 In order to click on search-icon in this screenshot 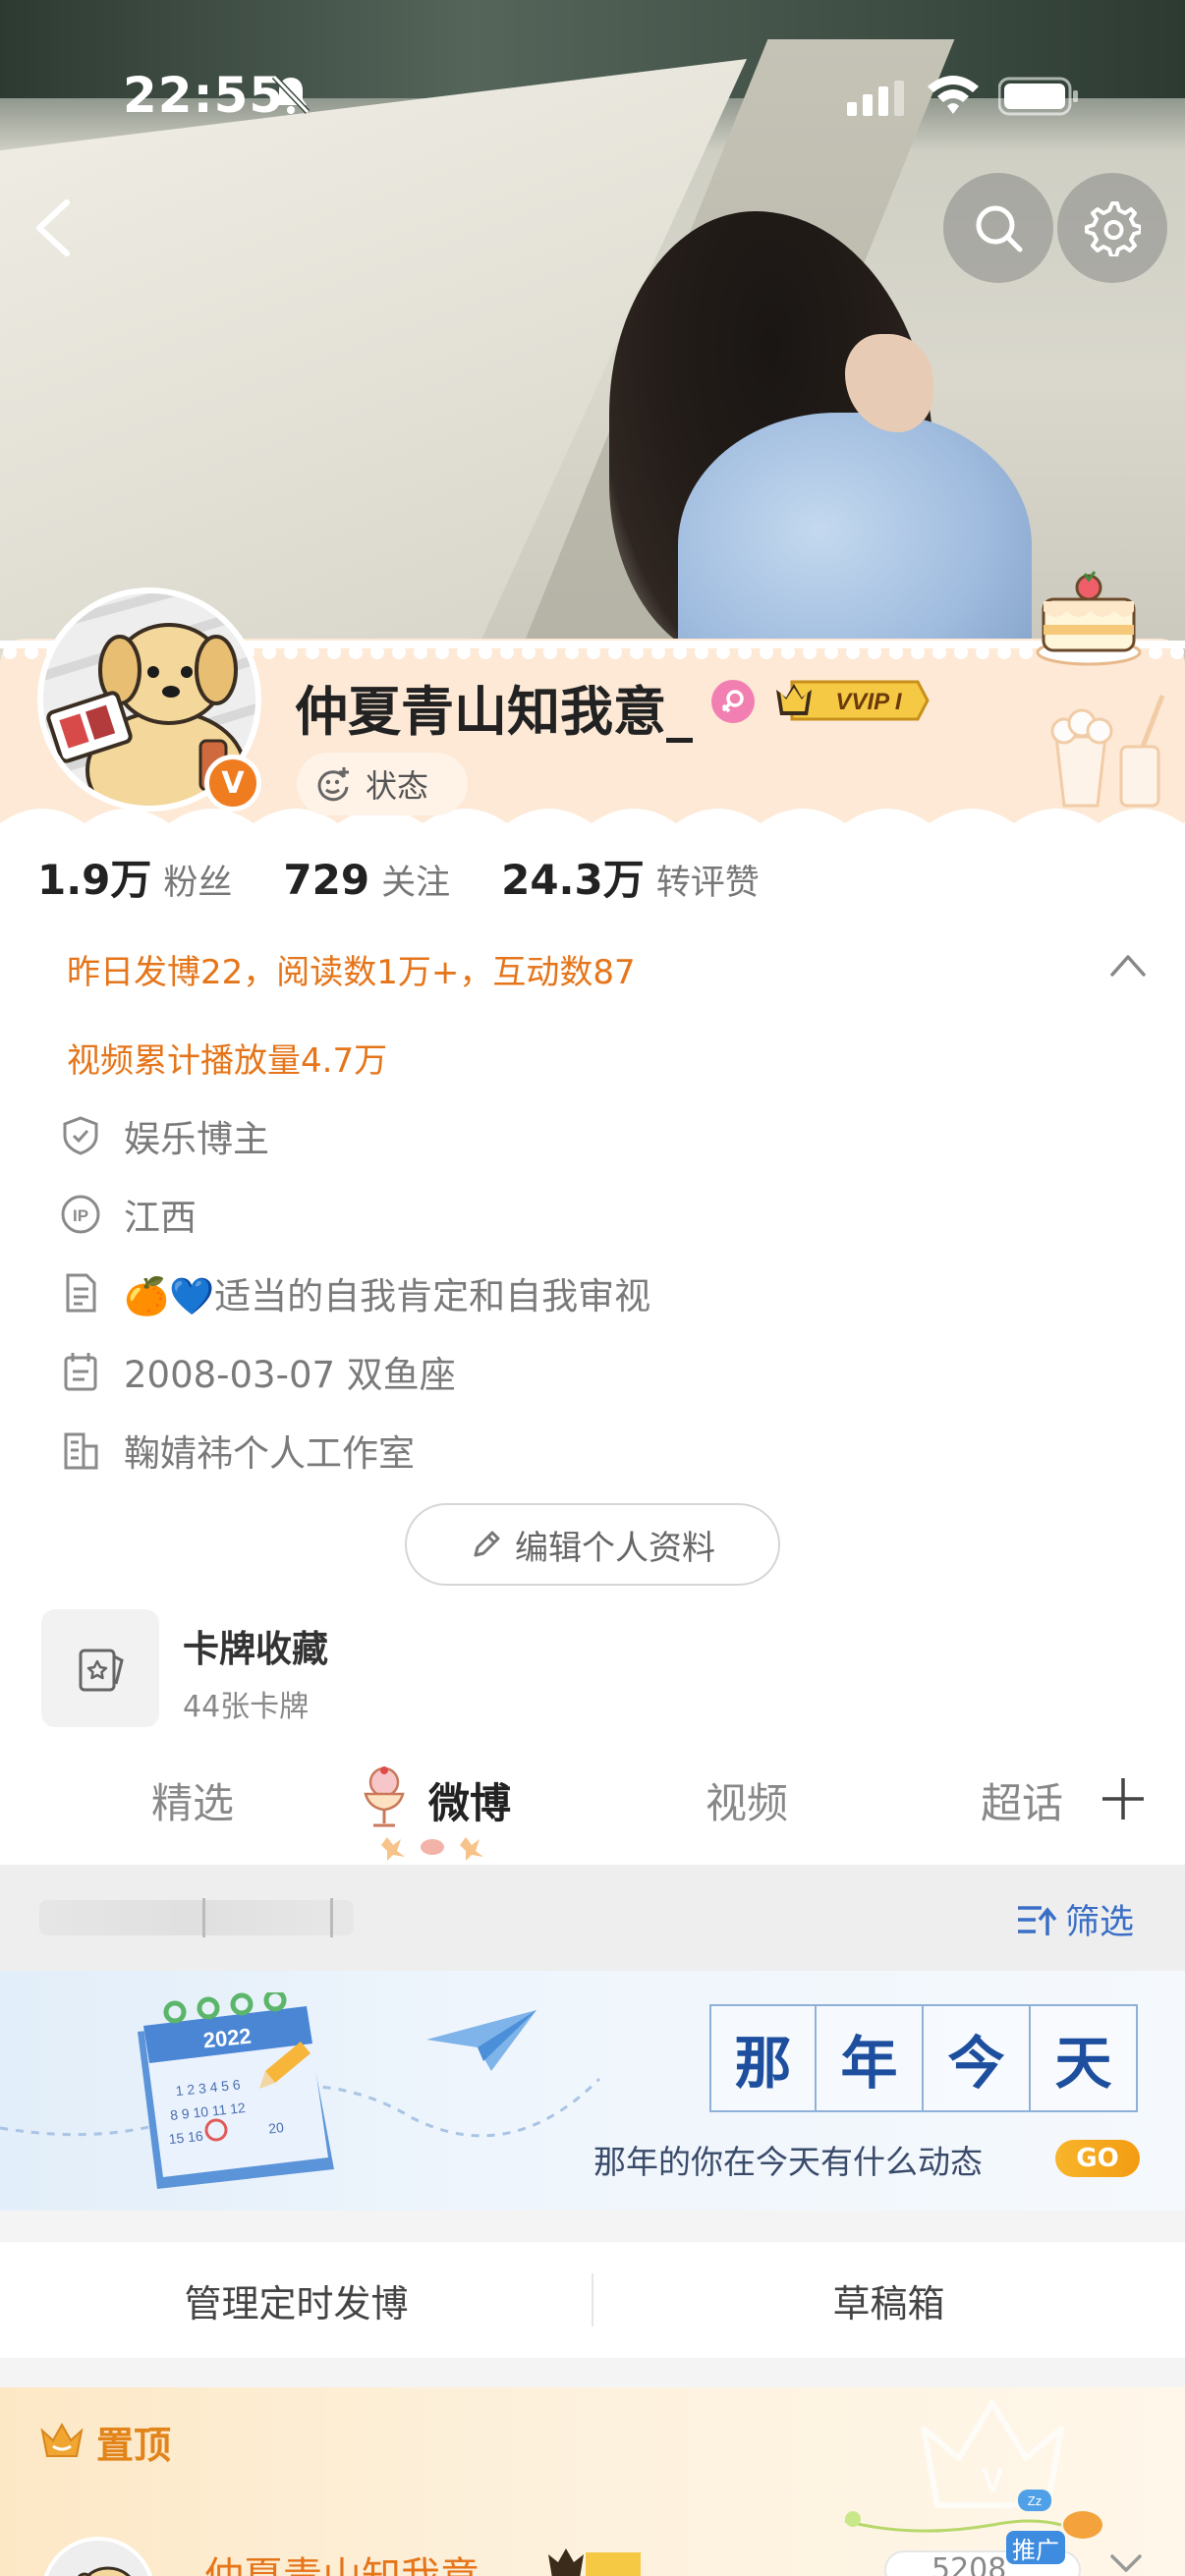, I will do `click(1000, 228)`.